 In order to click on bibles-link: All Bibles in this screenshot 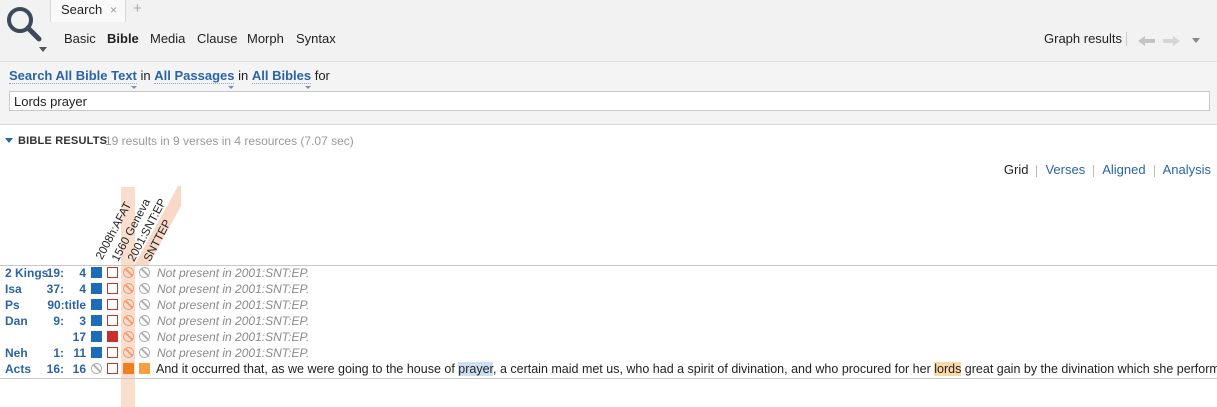, I will do `click(281, 78)`.